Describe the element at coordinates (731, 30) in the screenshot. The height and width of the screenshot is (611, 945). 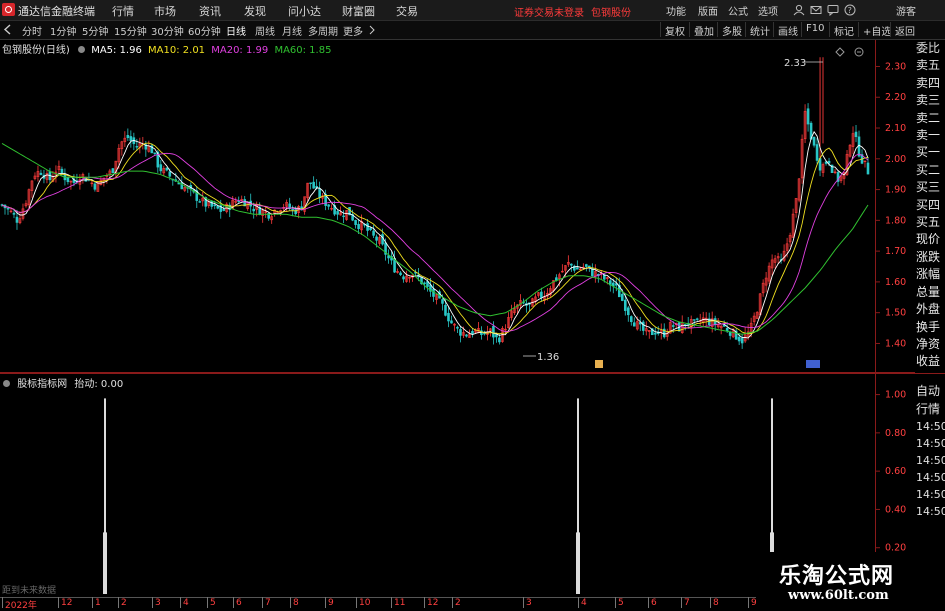
I see `tool-multistock: 多股` at that location.